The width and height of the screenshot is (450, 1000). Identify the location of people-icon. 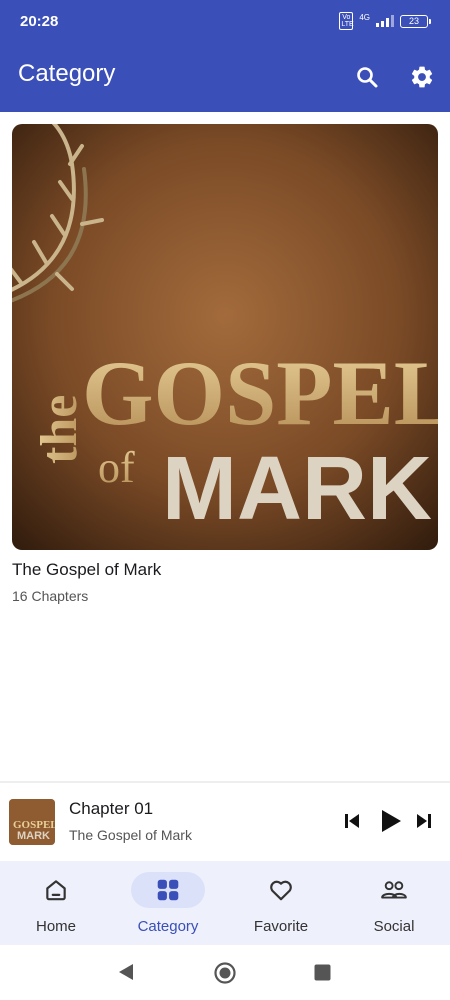
(394, 890).